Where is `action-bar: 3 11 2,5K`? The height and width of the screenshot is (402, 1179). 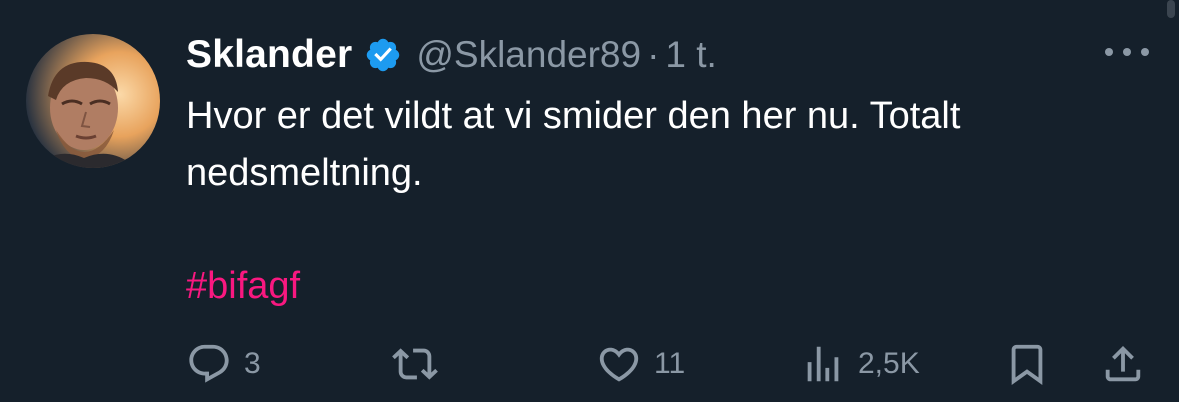 action-bar: 3 11 2,5K is located at coordinates (667, 364).